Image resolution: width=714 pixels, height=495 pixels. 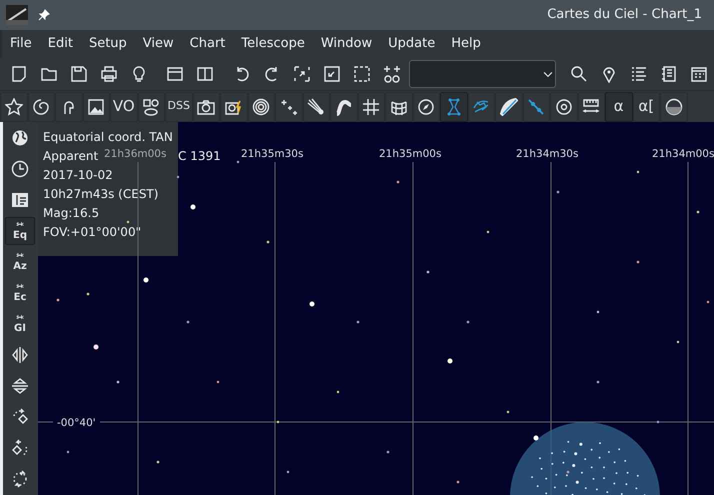 I want to click on rotate-right-icon, so click(x=20, y=417).